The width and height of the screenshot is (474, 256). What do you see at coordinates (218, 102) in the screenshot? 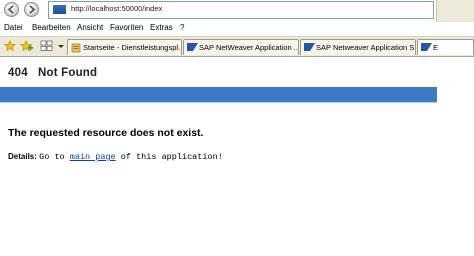
I see `divider` at bounding box center [218, 102].